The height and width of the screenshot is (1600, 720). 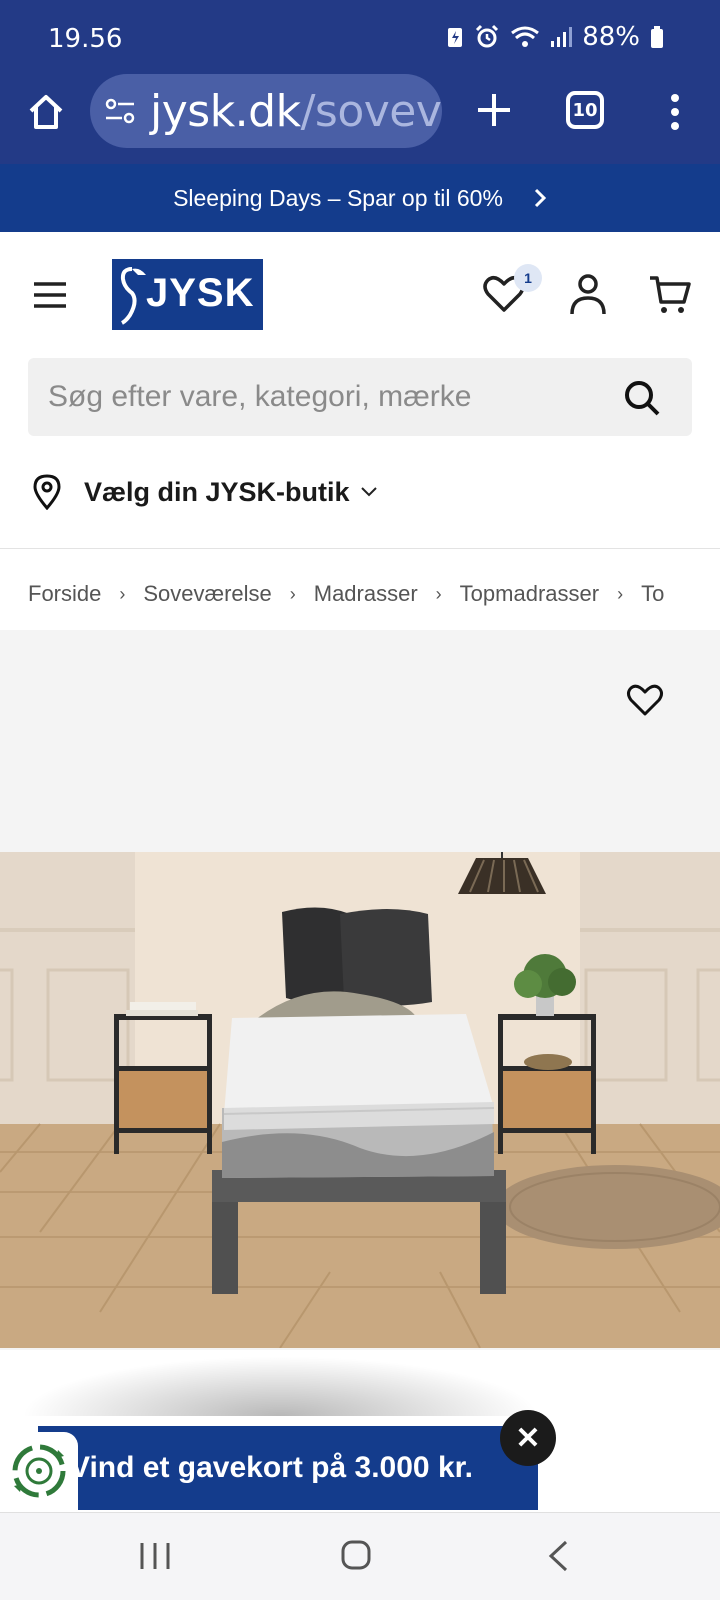 I want to click on browser-home-button, so click(x=46, y=112).